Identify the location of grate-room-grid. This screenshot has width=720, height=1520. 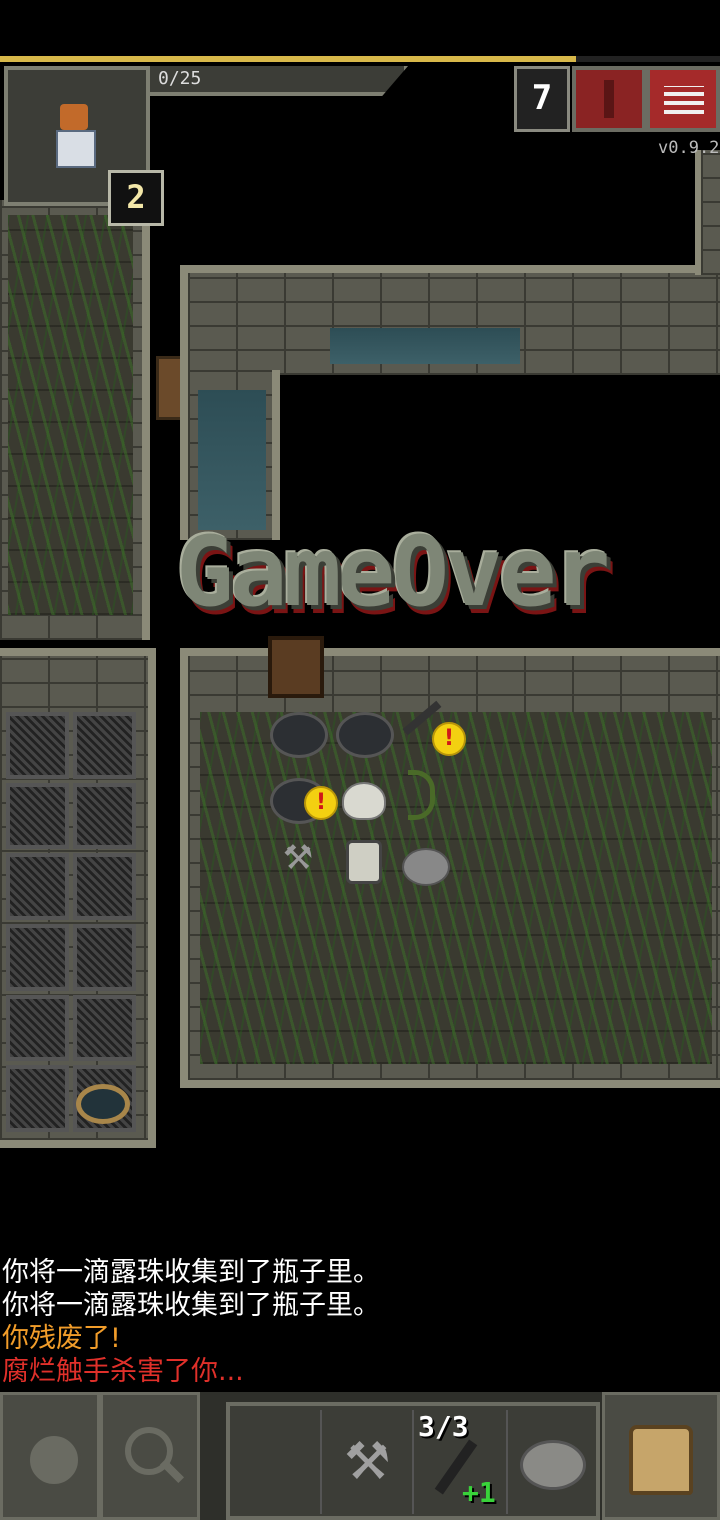
(71, 922).